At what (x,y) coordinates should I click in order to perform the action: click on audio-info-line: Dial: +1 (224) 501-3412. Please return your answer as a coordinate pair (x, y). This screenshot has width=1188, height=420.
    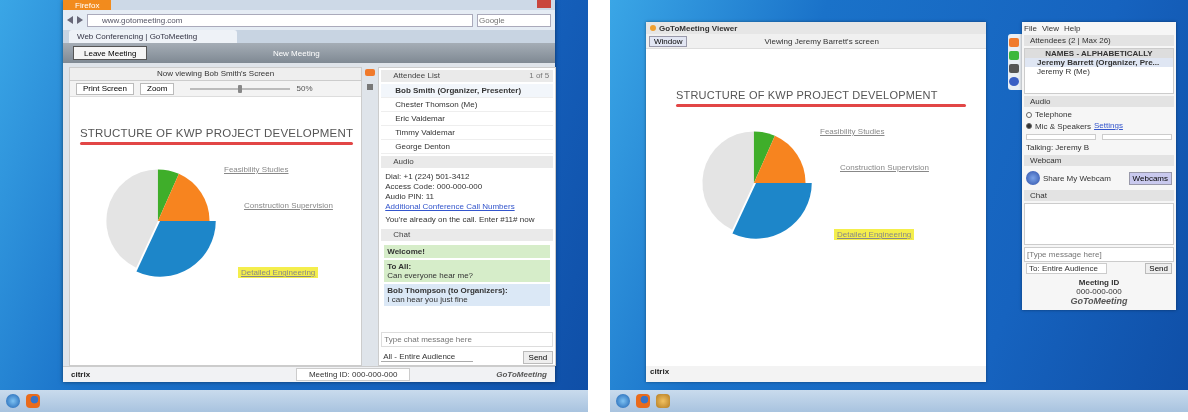
    Looking at the image, I should click on (428, 177).